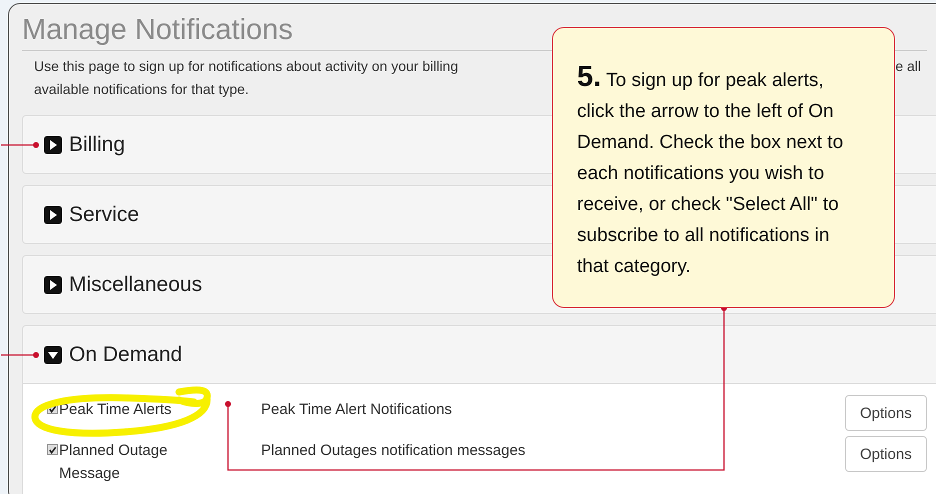  I want to click on checkbox, so click(52, 449).